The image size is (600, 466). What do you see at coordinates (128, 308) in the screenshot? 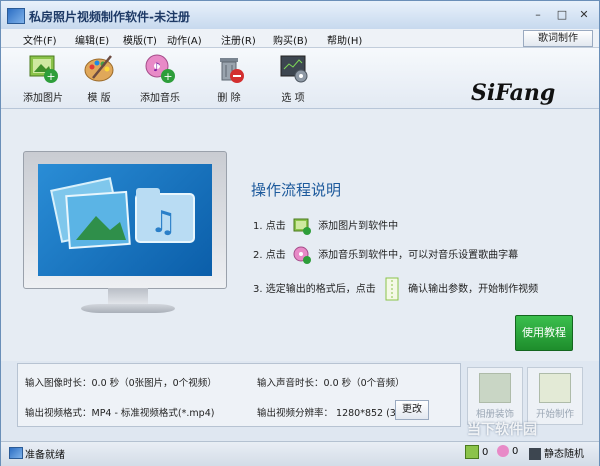
I see `monitor-base` at bounding box center [128, 308].